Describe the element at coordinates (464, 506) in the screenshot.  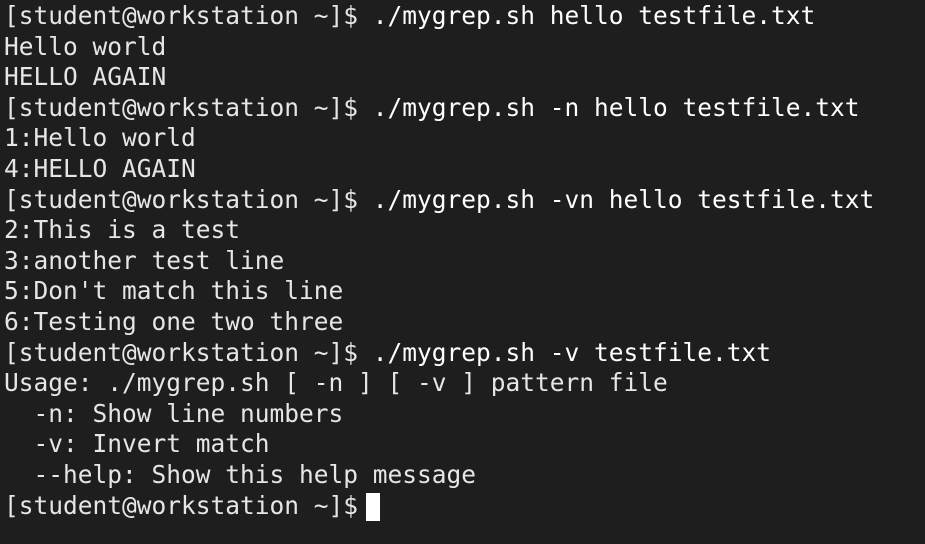
I see `active-command-line: [student@workstation ~]$` at that location.